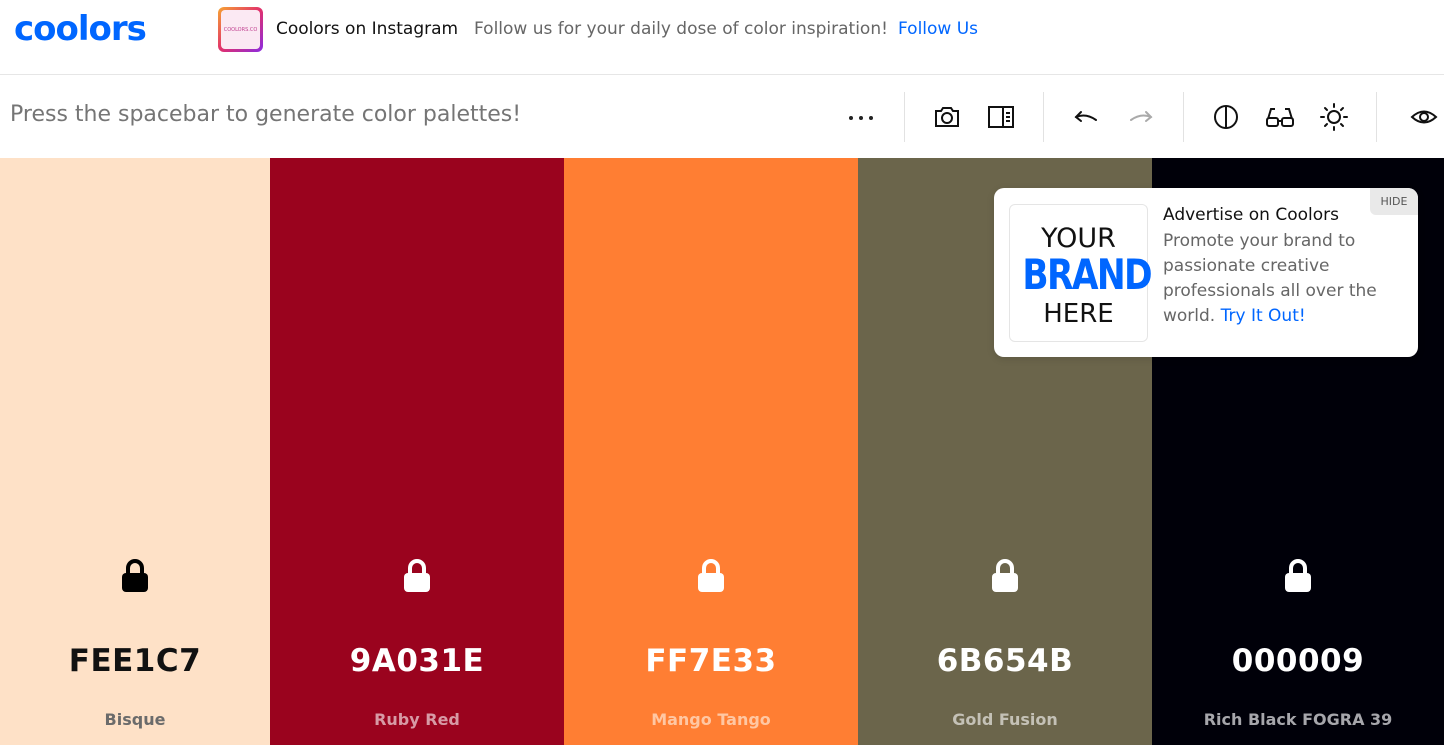  What do you see at coordinates (1226, 117) in the screenshot?
I see `contrast-icon` at bounding box center [1226, 117].